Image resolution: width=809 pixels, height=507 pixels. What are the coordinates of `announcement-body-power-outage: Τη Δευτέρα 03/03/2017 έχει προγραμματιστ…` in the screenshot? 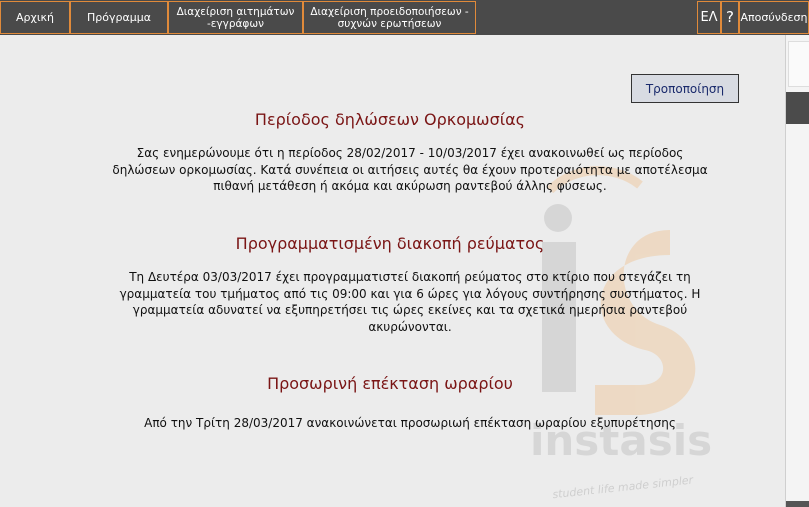 It's located at (410, 302).